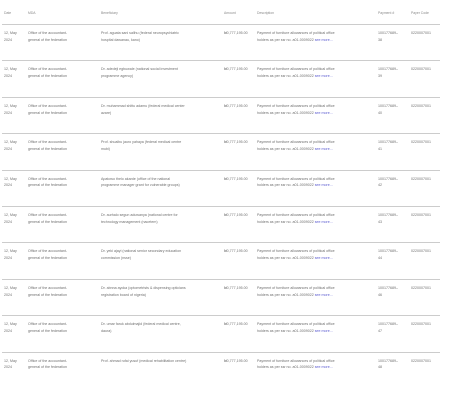  What do you see at coordinates (230, 13) in the screenshot?
I see `header-amount: Amount` at bounding box center [230, 13].